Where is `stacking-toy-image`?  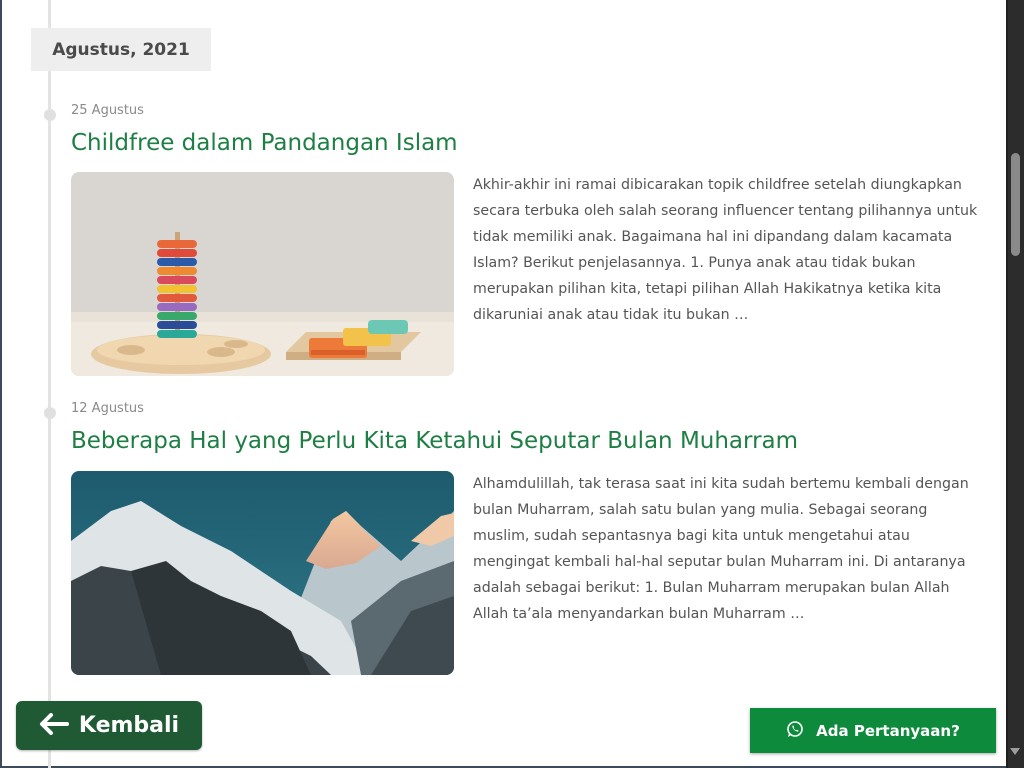 stacking-toy-image is located at coordinates (262, 274).